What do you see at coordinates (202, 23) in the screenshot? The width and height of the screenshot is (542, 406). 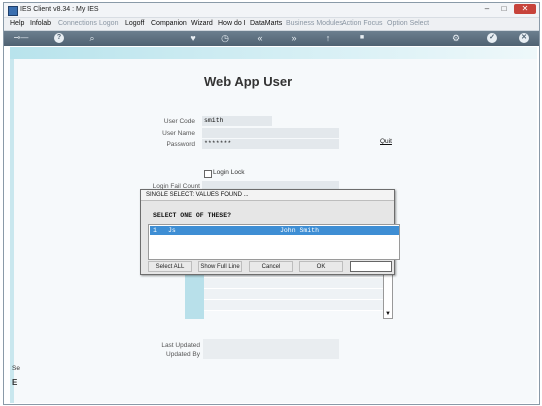 I see `menu-wizard: Wizard` at bounding box center [202, 23].